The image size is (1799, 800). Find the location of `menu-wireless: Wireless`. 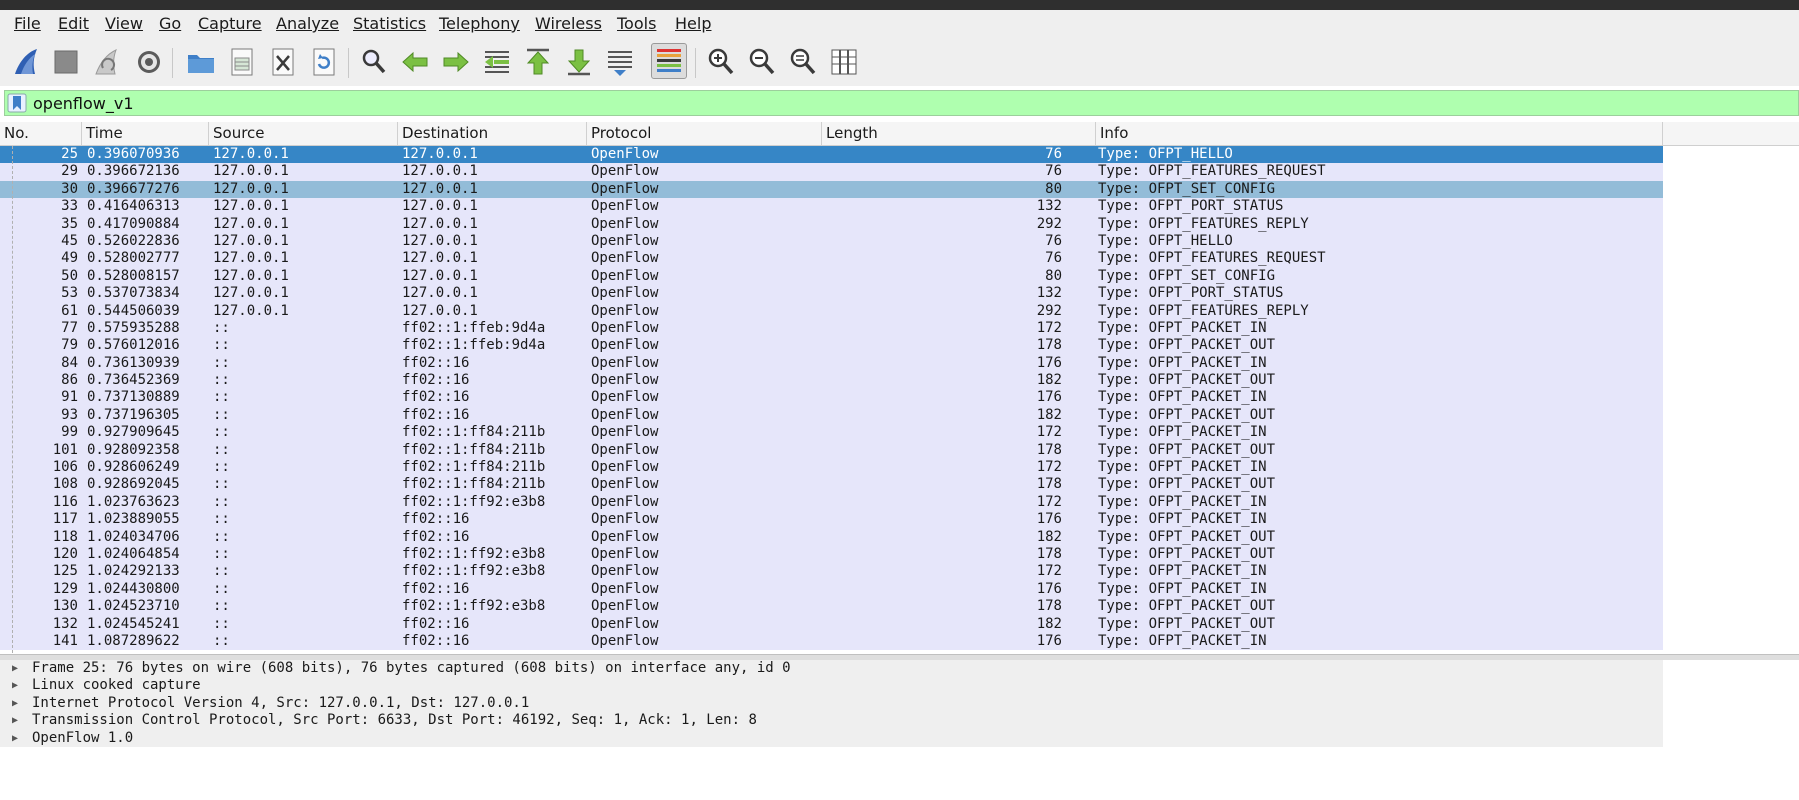

menu-wireless: Wireless is located at coordinates (568, 23).